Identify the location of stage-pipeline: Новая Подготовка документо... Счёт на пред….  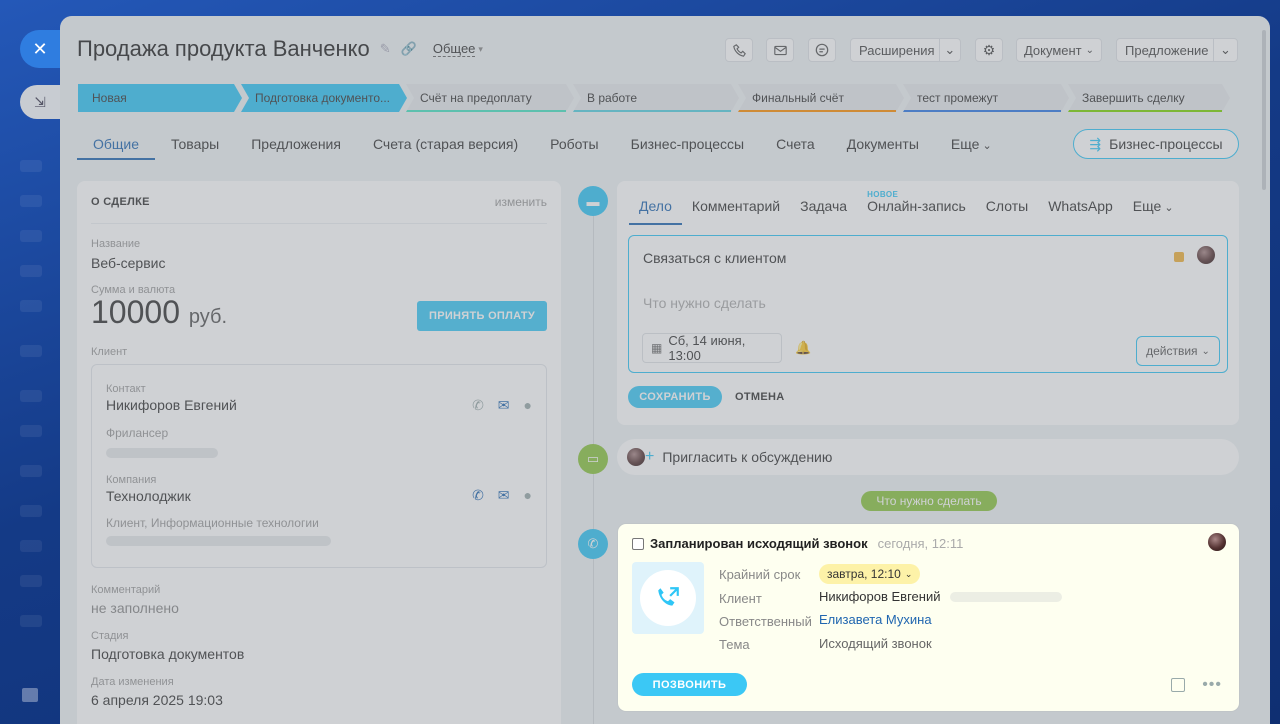
(658, 98).